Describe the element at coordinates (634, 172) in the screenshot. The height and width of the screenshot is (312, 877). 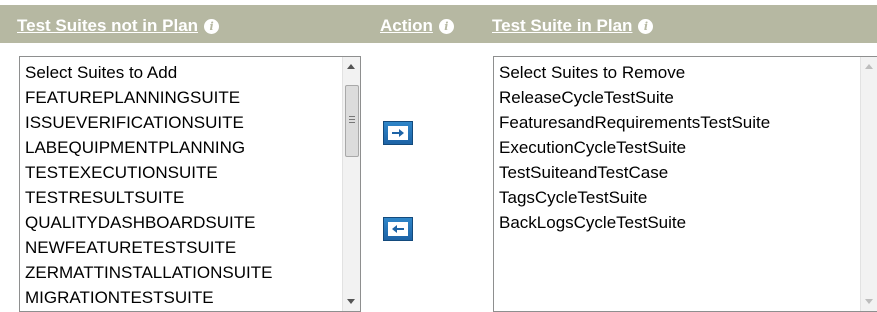
I see `list-item: TestSuiteandTestCase` at that location.